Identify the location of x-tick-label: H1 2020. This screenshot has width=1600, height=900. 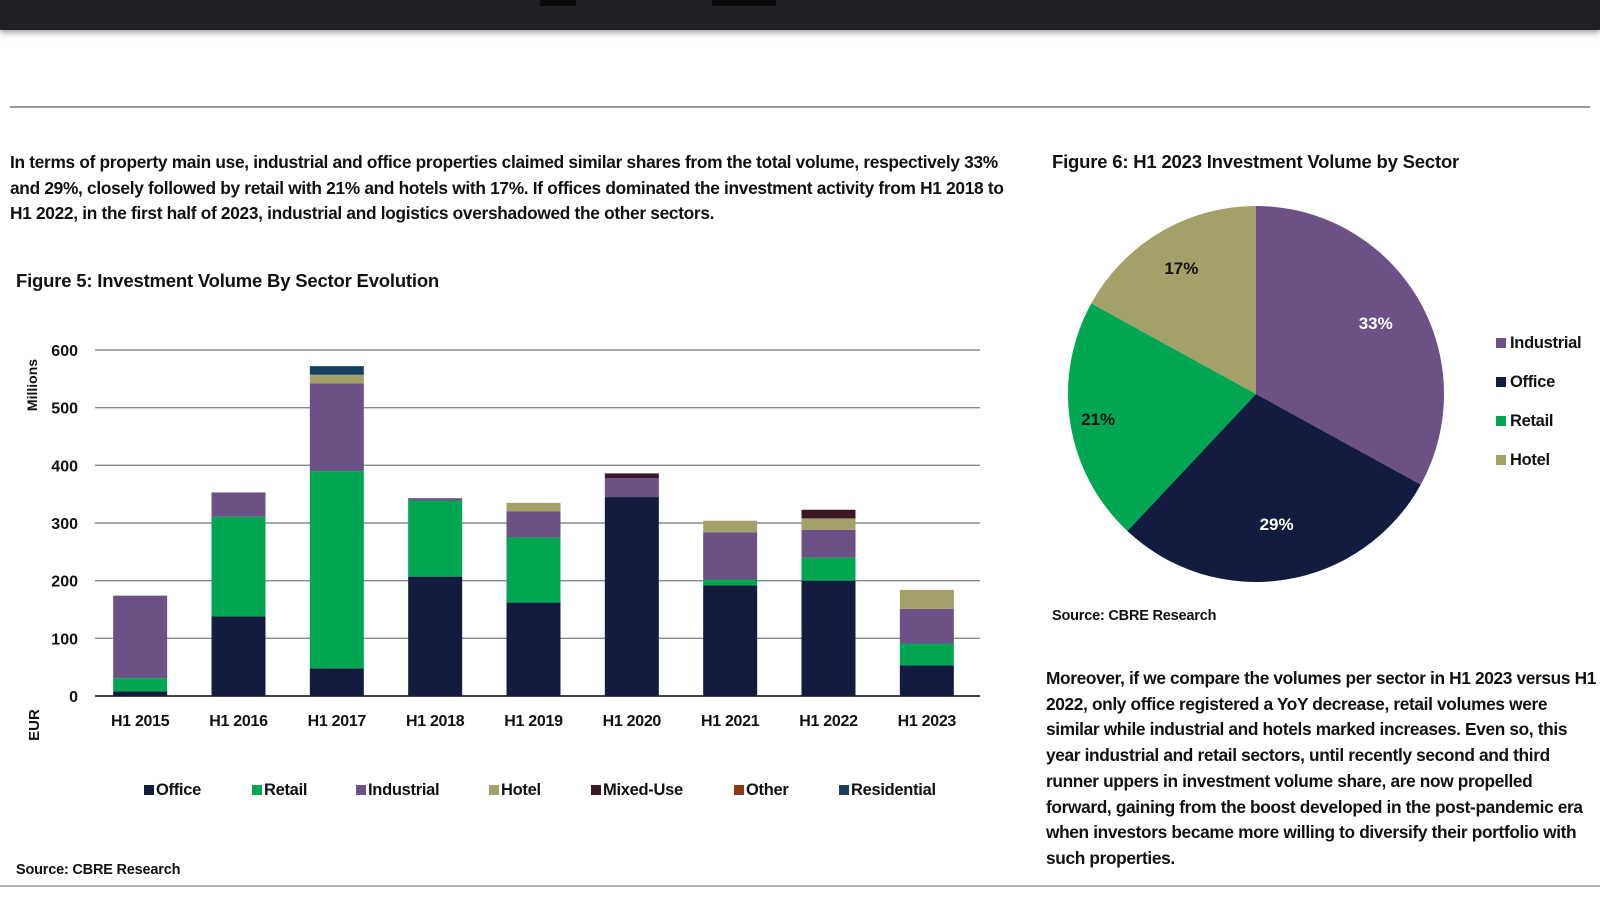
(632, 721).